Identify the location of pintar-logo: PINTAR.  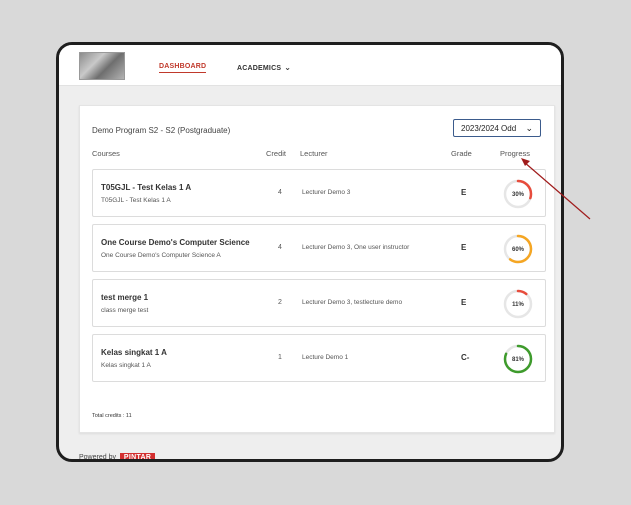
(137, 456).